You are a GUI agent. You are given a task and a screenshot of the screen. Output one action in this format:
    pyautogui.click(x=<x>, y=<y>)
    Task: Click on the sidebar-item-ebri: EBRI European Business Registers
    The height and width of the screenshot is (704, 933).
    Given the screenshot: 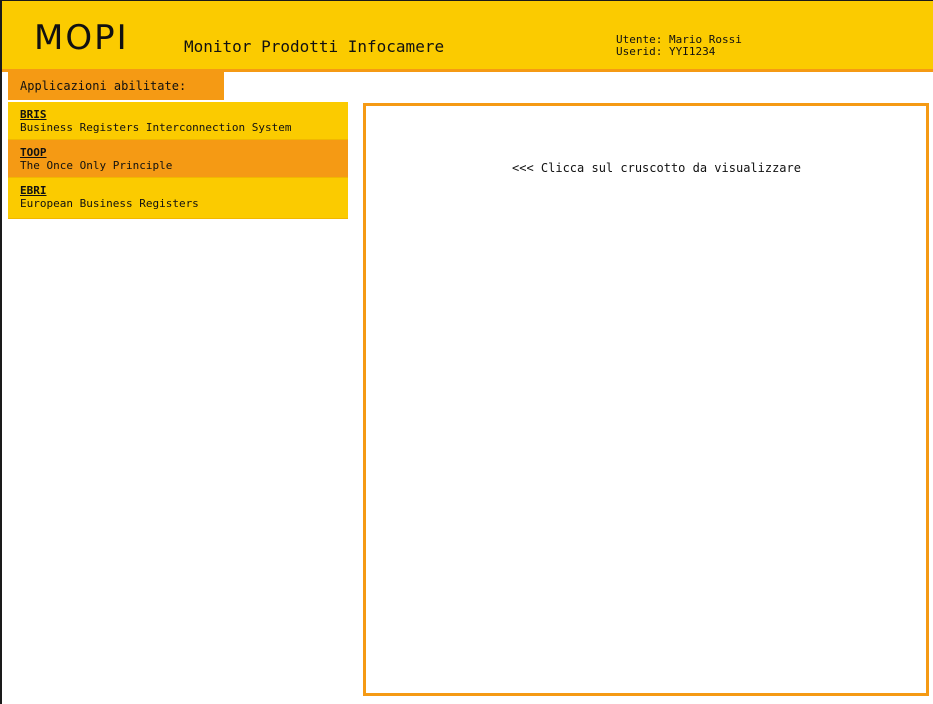 What is the action you would take?
    pyautogui.click(x=178, y=198)
    